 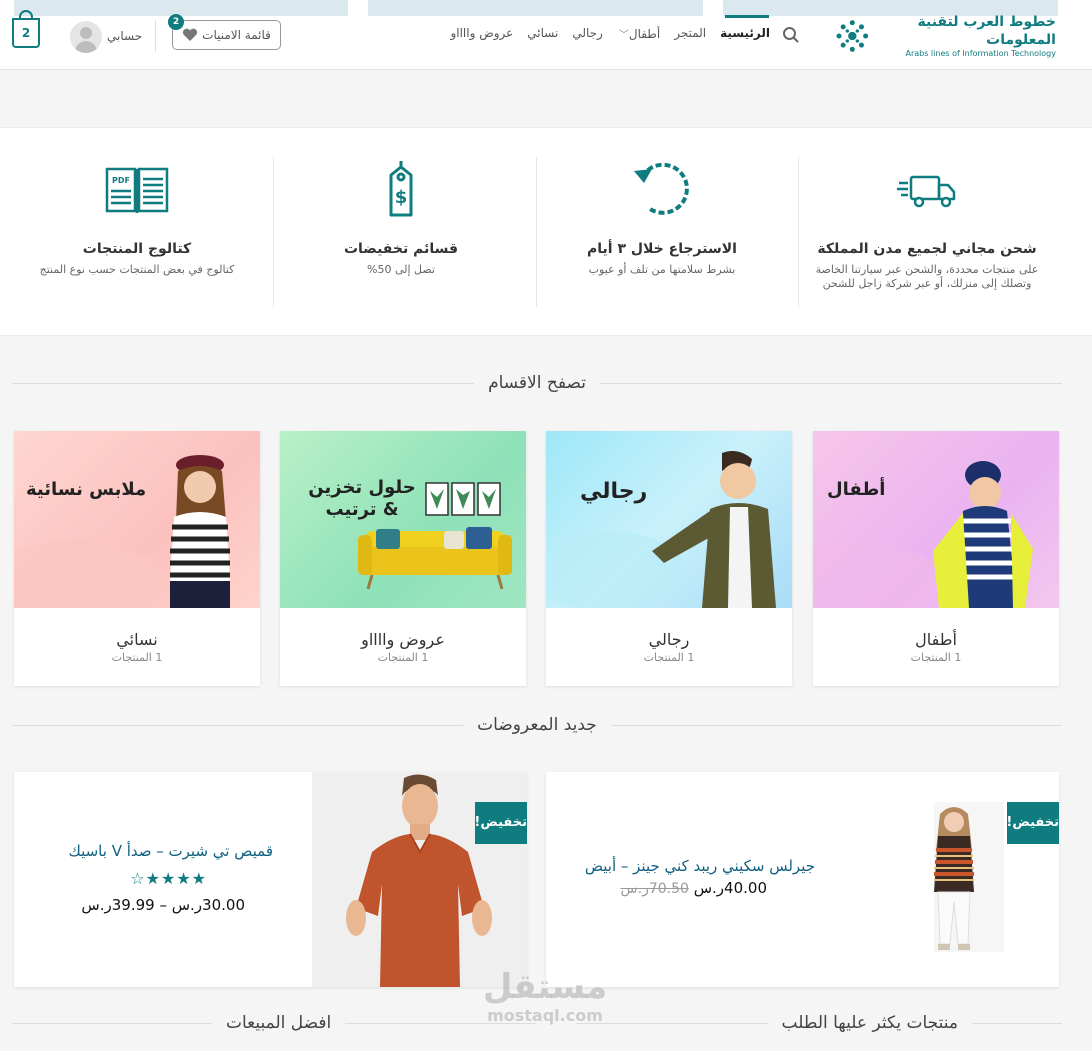 I want to click on category-image-kids: أطفال, so click(x=936, y=519).